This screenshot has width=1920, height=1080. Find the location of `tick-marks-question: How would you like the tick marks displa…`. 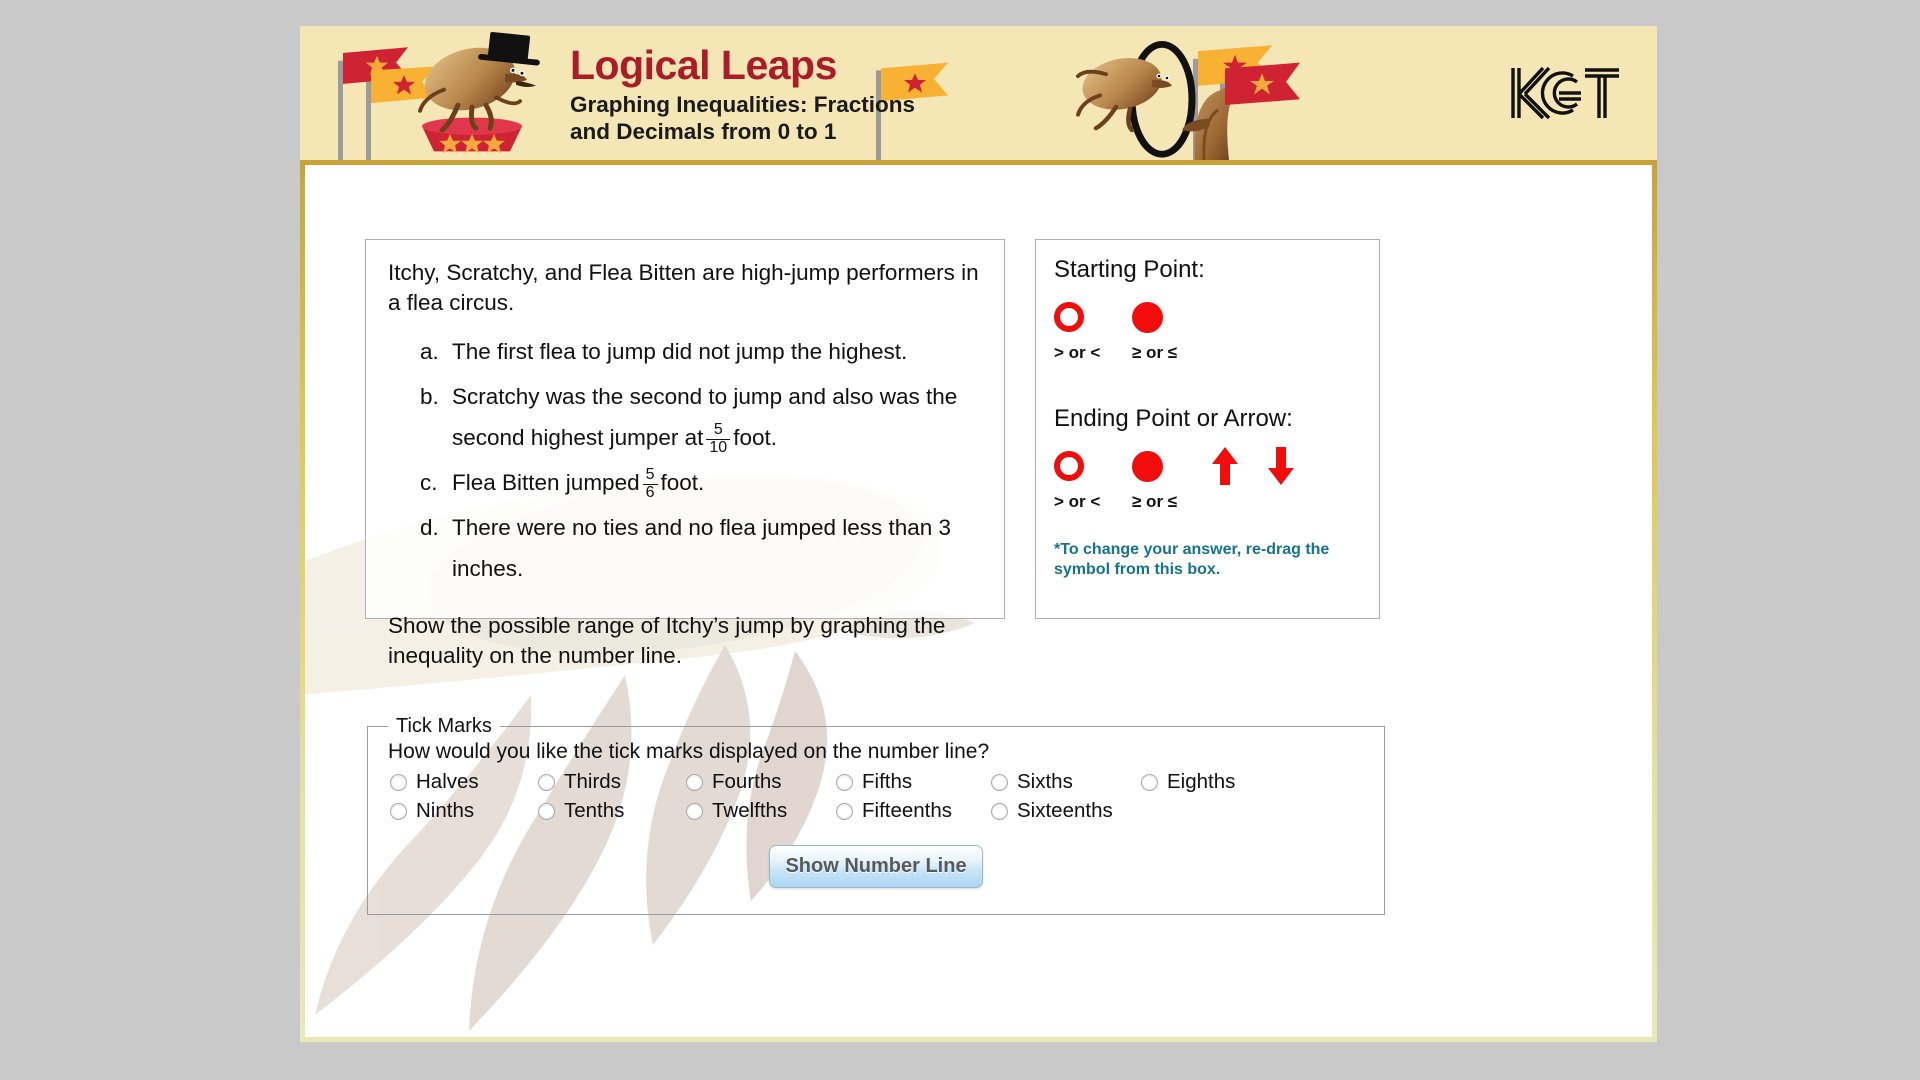

tick-marks-question: How would you like the tick marks displa… is located at coordinates (689, 751).